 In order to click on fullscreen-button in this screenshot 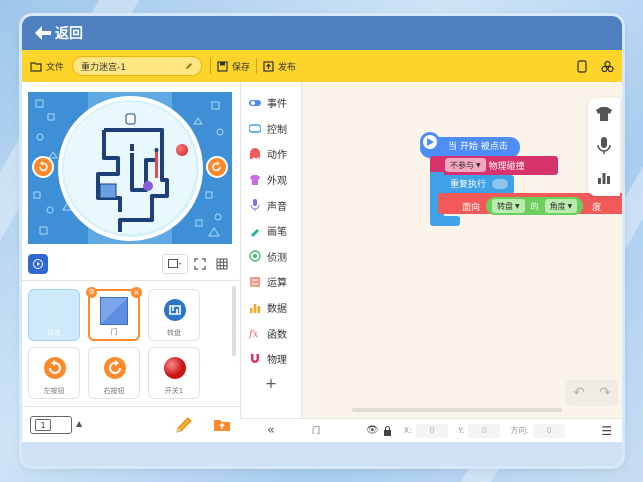, I will do `click(200, 264)`.